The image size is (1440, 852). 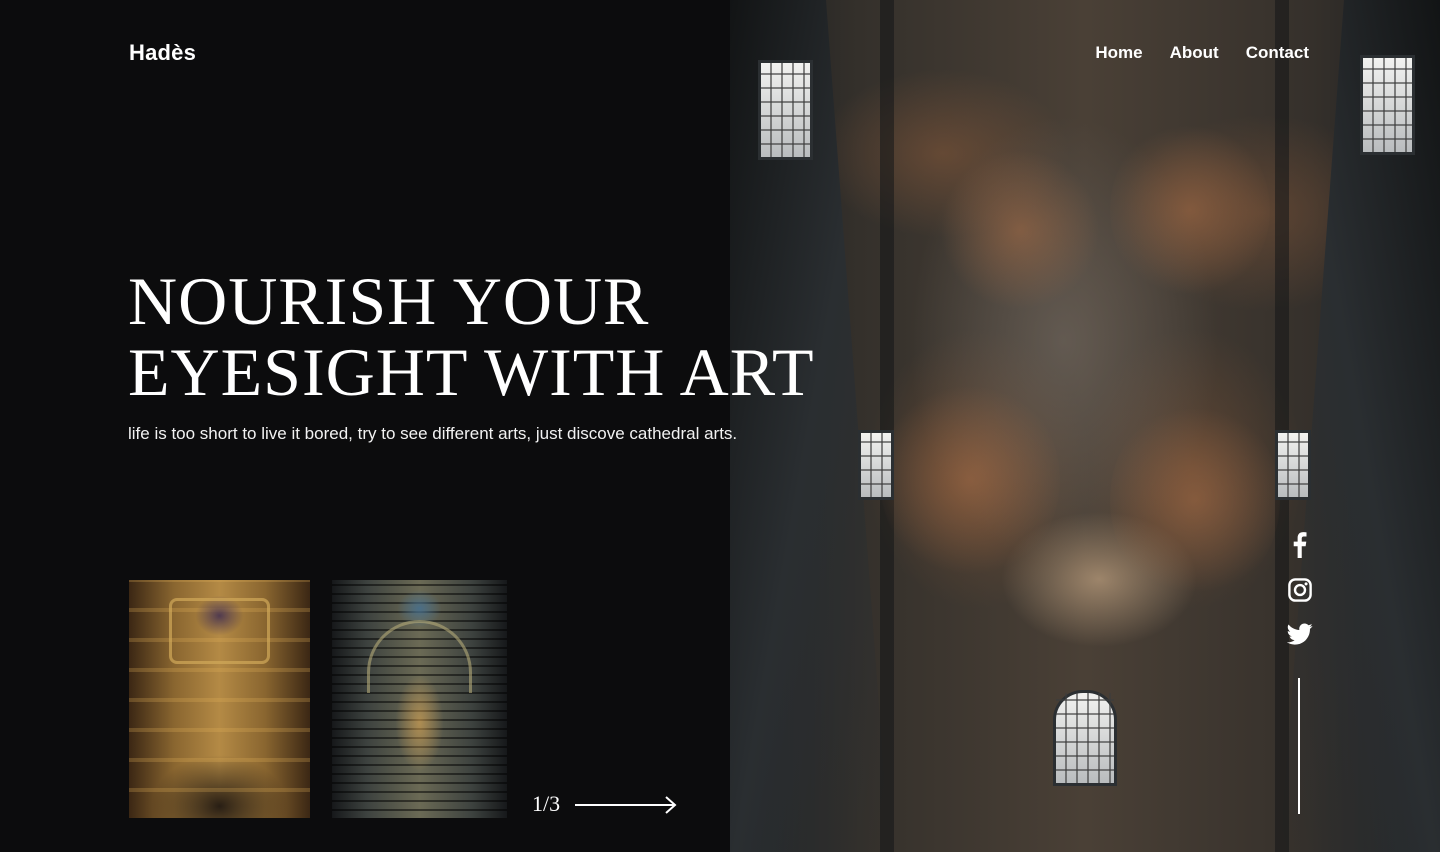 What do you see at coordinates (162, 53) in the screenshot?
I see `logo: Hadès` at bounding box center [162, 53].